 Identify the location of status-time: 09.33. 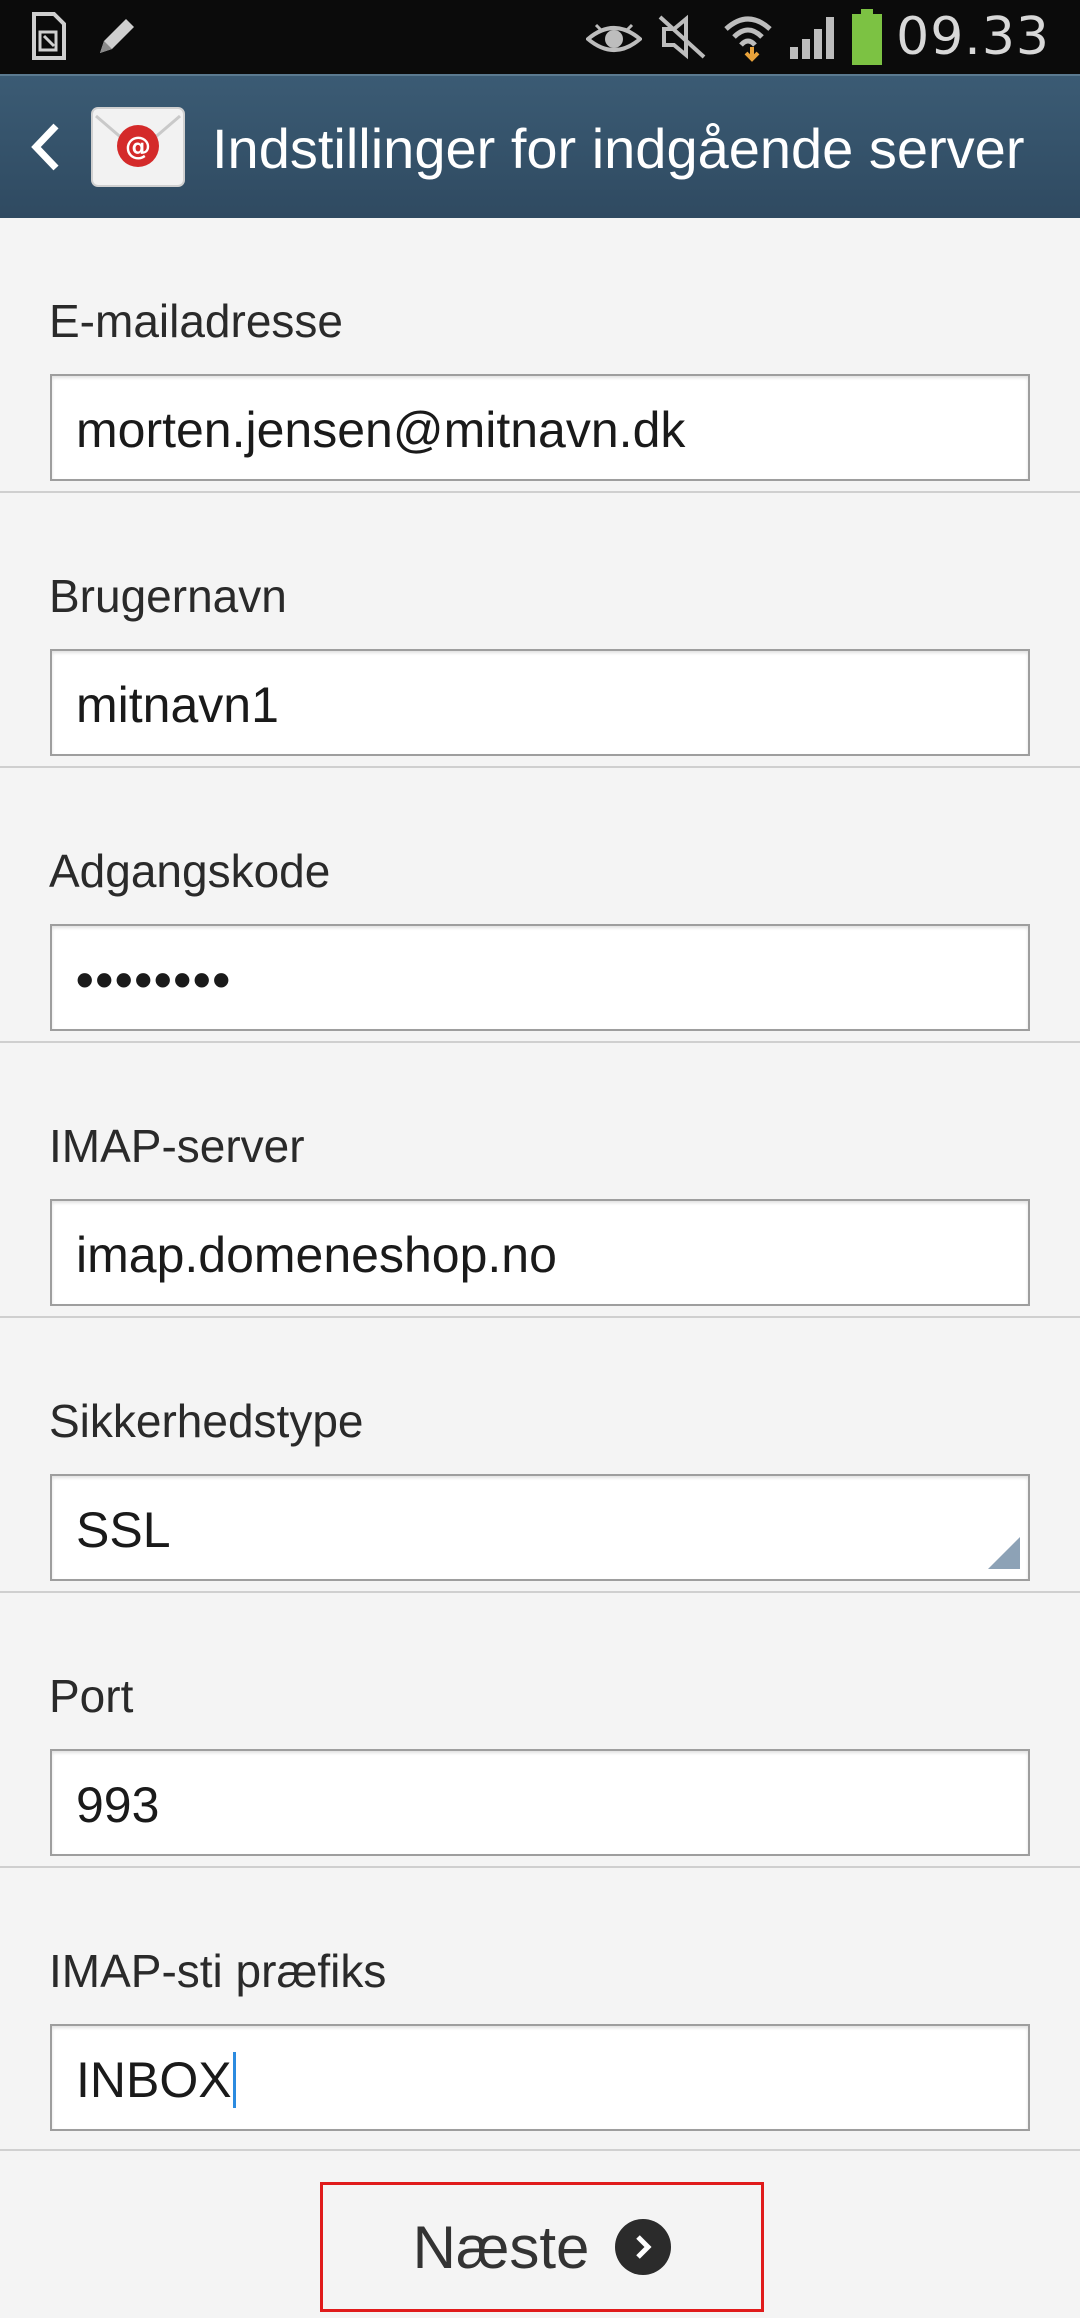
(973, 37).